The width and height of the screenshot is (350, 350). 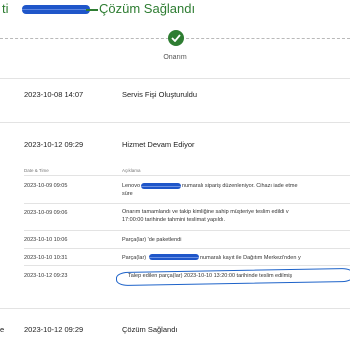 What do you see at coordinates (152, 240) in the screenshot?
I see `log-text: Parça(lar) 'de paketlendi` at bounding box center [152, 240].